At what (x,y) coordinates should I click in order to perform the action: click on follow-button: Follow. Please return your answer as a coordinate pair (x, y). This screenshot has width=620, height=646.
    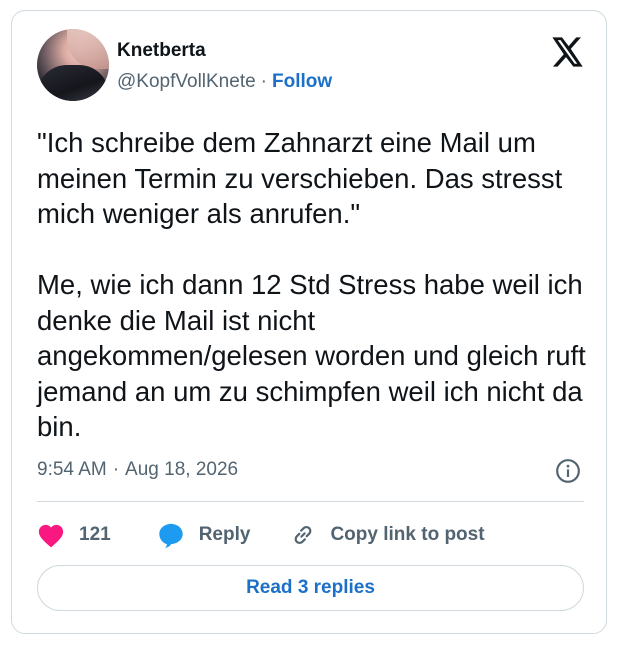
    Looking at the image, I should click on (302, 81).